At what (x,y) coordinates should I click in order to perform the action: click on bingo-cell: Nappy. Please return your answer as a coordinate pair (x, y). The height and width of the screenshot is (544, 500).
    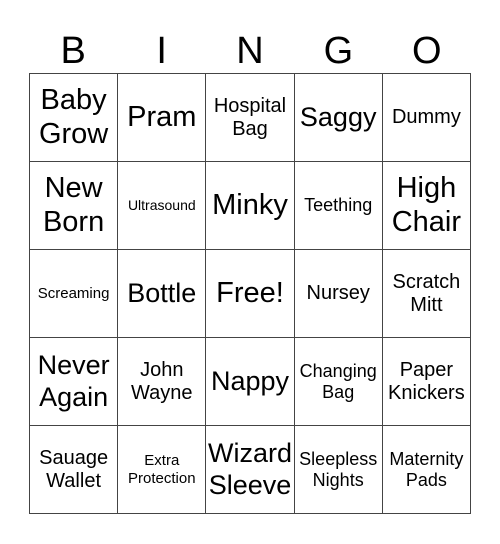
    Looking at the image, I should click on (250, 382).